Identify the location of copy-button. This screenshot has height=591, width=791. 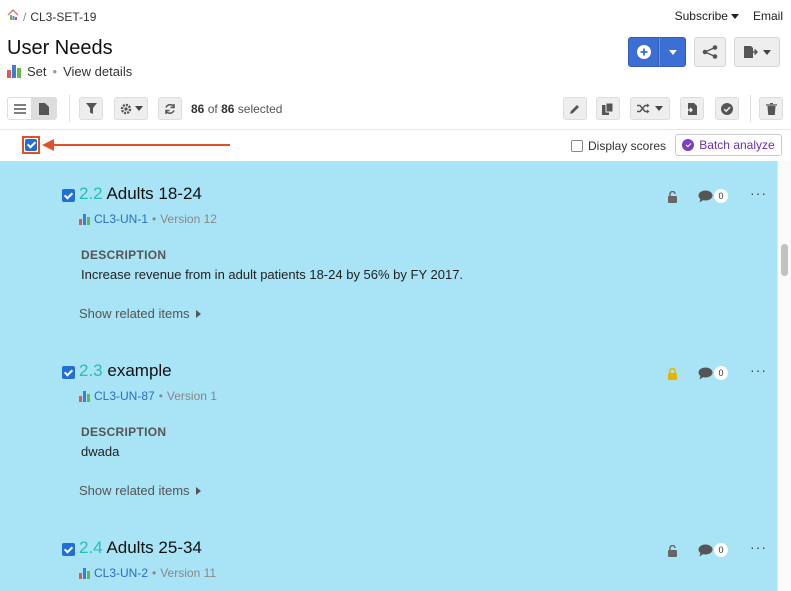
(608, 108).